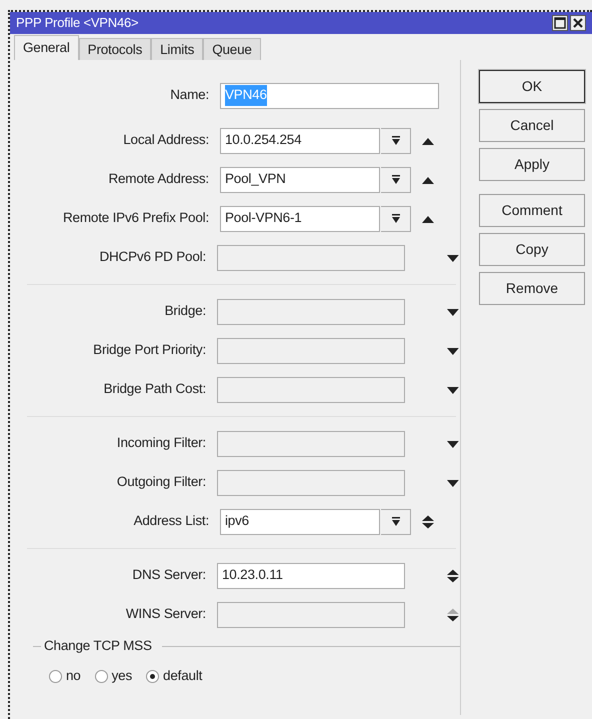  Describe the element at coordinates (149, 350) in the screenshot. I see `field-label: Bridge Port Priority:` at that location.